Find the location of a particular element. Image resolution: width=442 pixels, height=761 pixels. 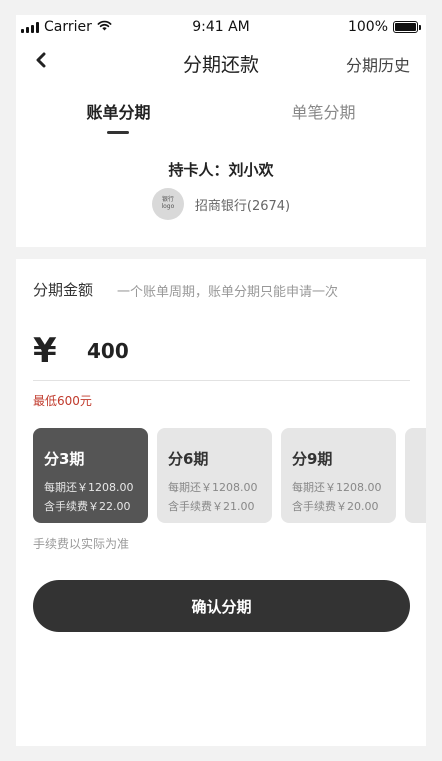

plan-title: 分6期 is located at coordinates (188, 459).